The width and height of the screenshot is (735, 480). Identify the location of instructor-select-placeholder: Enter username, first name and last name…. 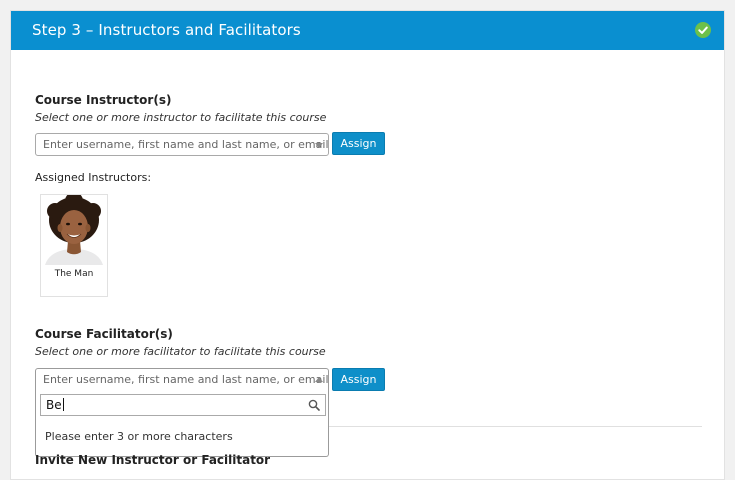
(186, 144).